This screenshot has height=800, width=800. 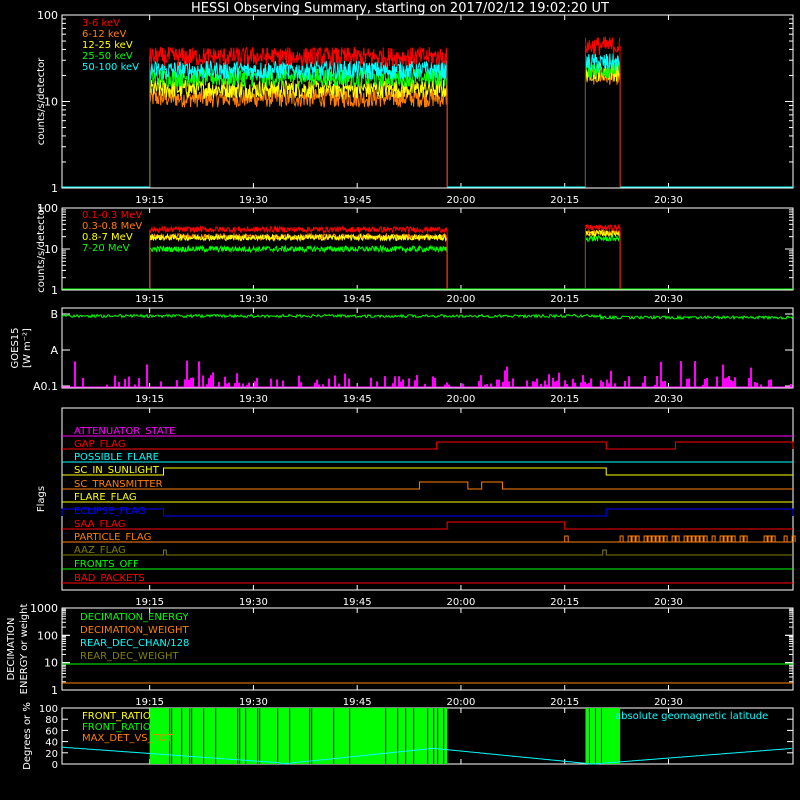 I want to click on legend-item: DECIMATION_WEIGHT, so click(x=134, y=630).